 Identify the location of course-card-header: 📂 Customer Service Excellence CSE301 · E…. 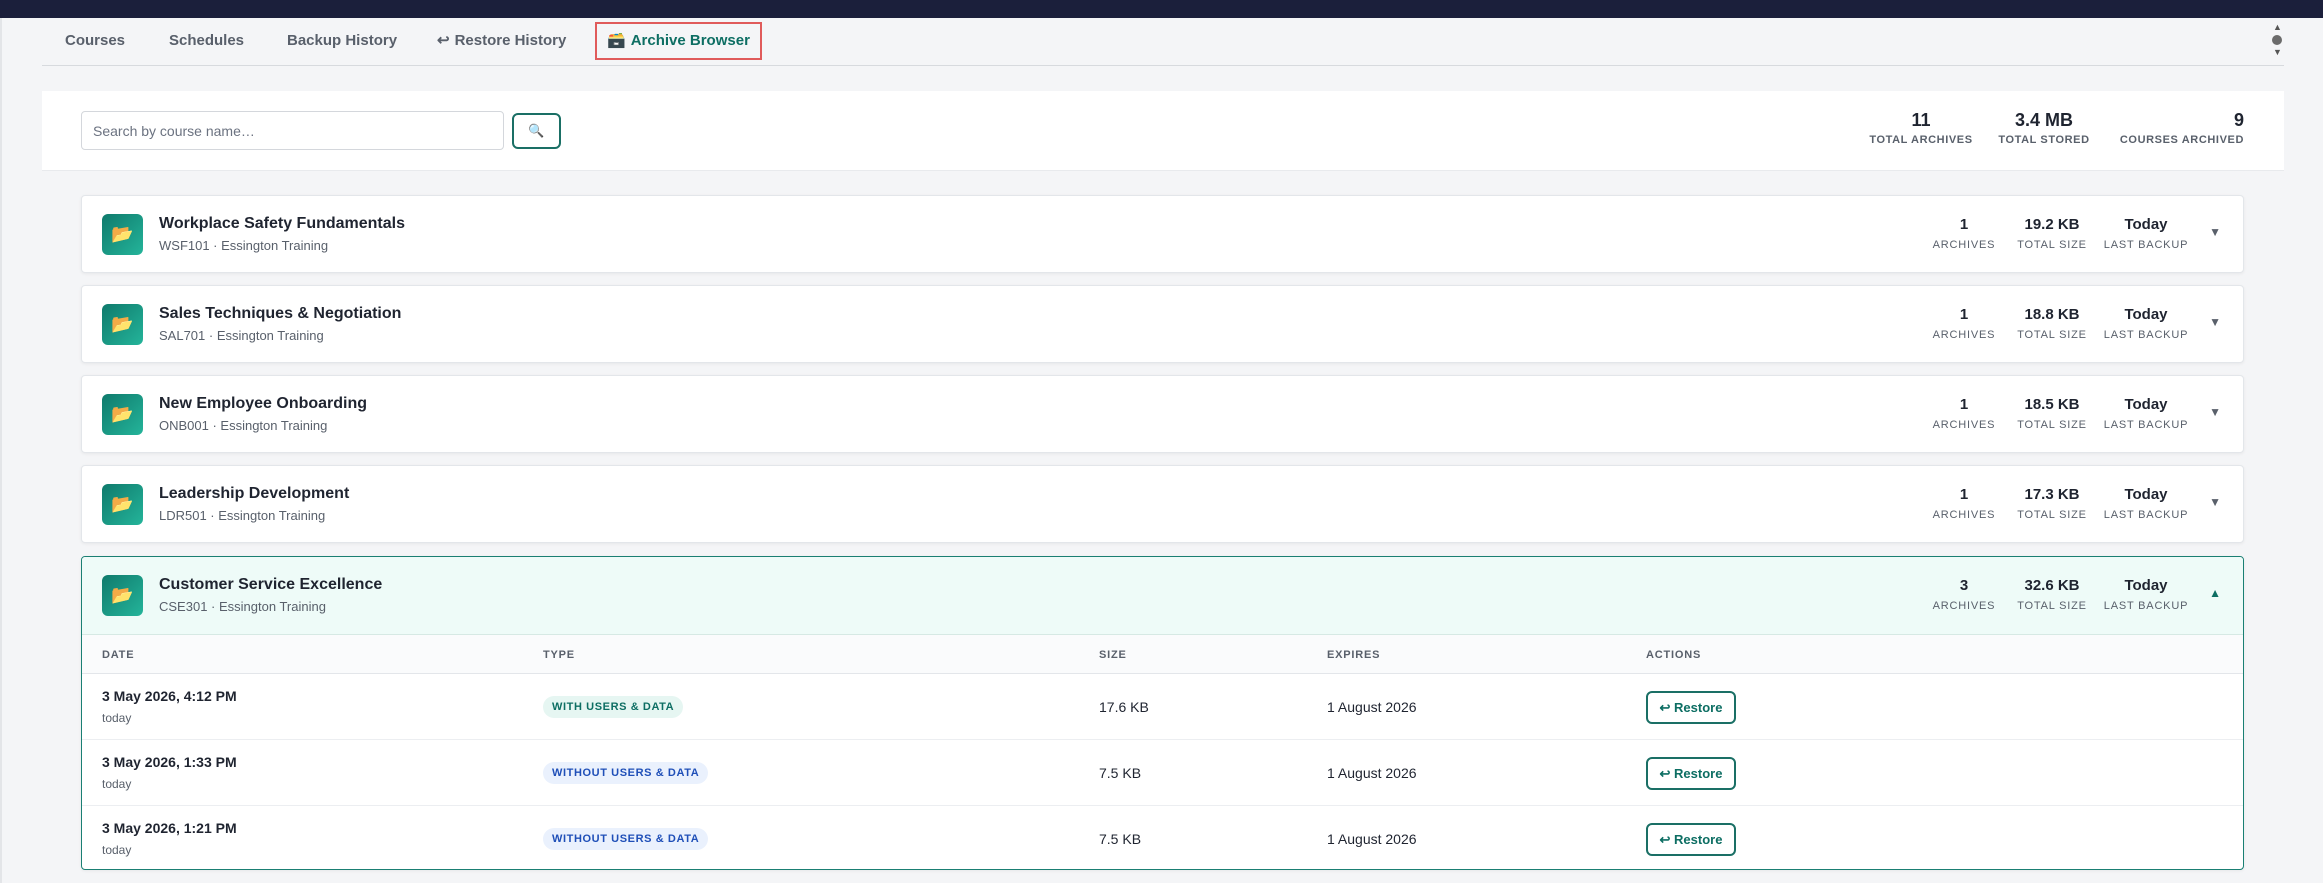
(1162, 596).